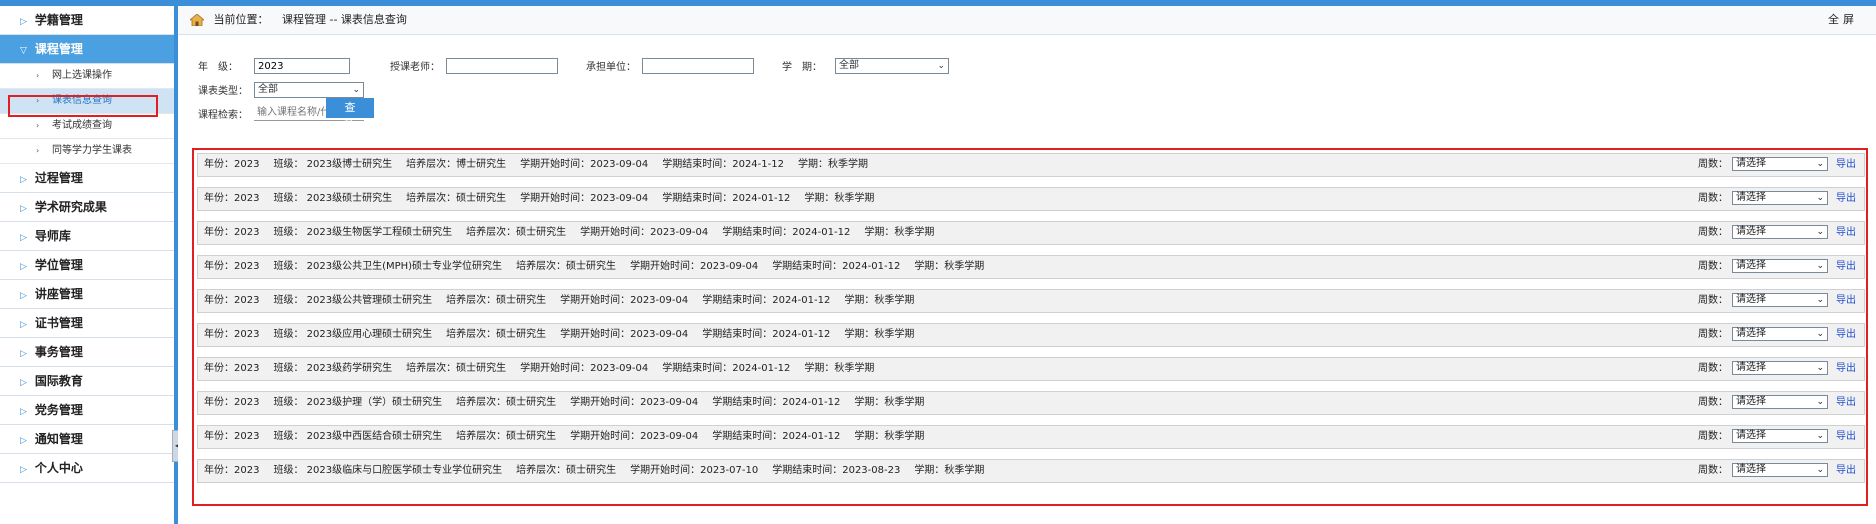 The height and width of the screenshot is (524, 1876). I want to click on sidebar-item-research-results: ▷ 学术研究成果, so click(87, 207).